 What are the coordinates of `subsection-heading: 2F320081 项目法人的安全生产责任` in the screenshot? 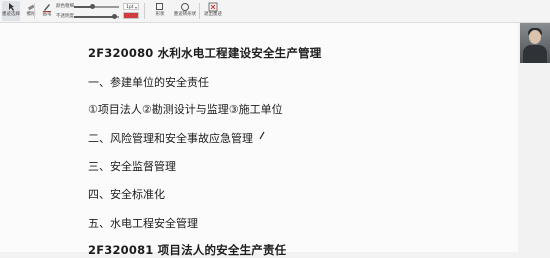 It's located at (187, 250).